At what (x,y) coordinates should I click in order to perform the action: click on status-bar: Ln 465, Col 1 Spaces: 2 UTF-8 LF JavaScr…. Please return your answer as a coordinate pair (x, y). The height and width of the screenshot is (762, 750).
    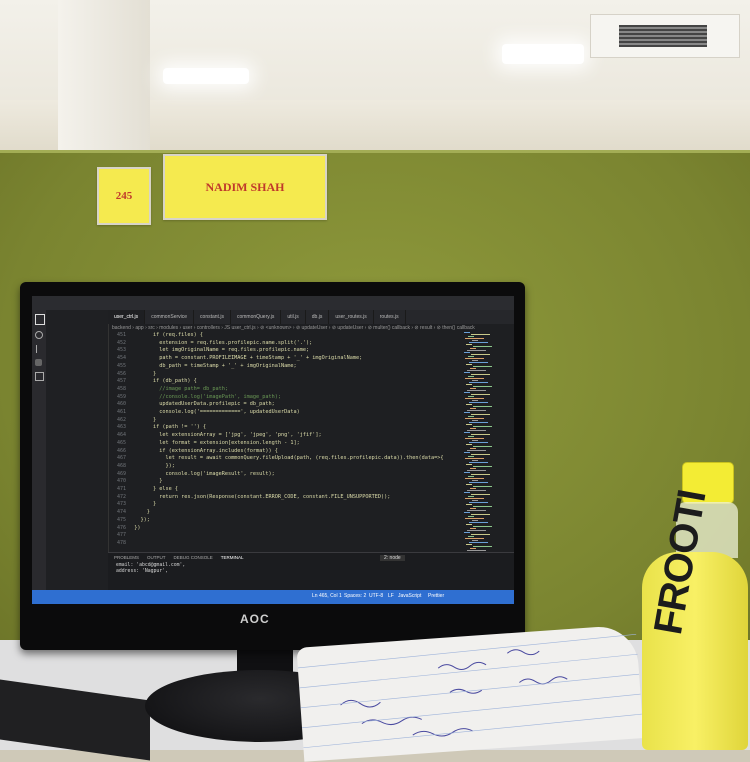
    Looking at the image, I should click on (273, 597).